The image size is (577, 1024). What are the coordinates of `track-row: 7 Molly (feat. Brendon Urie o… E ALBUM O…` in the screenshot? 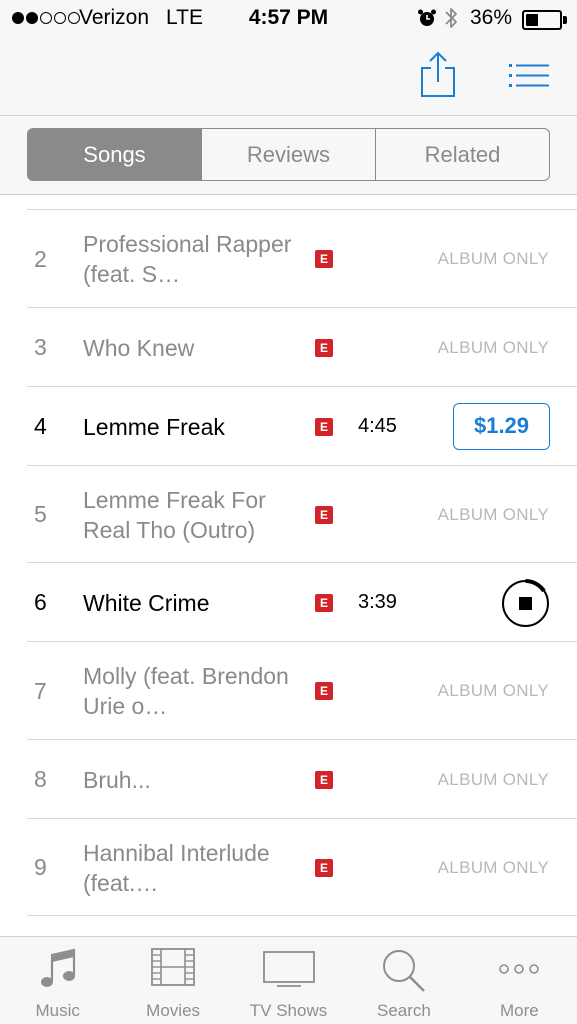 It's located at (288, 691).